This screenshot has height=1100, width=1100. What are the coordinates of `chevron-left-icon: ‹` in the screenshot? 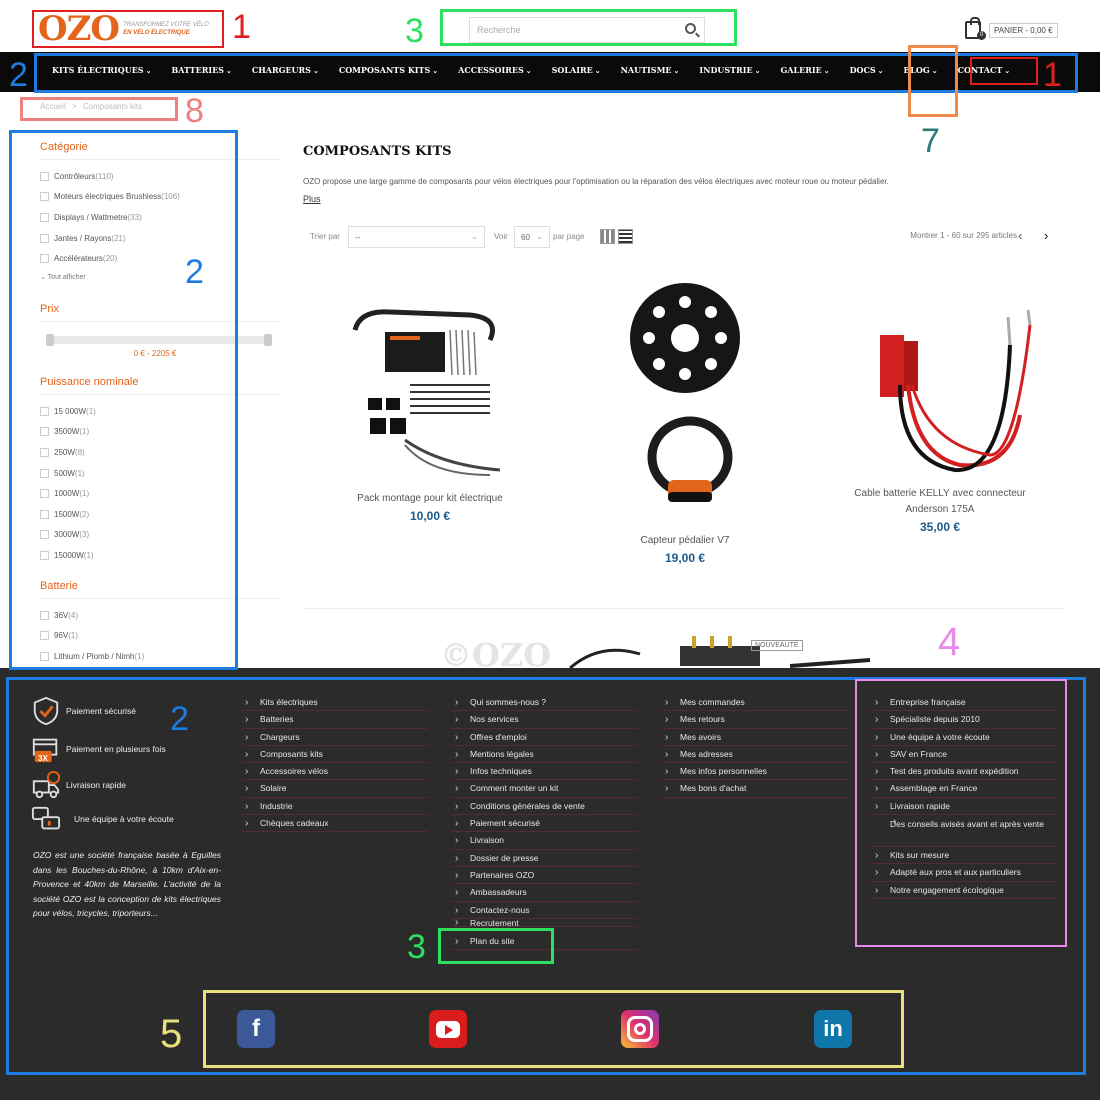 It's located at (1020, 235).